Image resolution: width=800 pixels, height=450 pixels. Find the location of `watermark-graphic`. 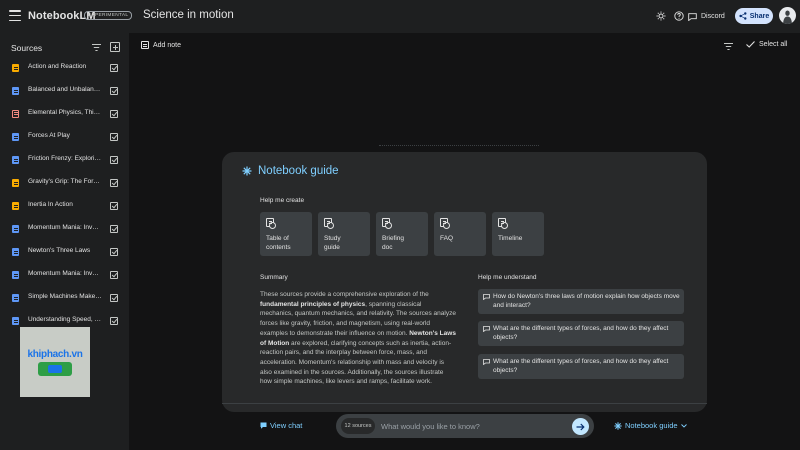

watermark-graphic is located at coordinates (55, 368).